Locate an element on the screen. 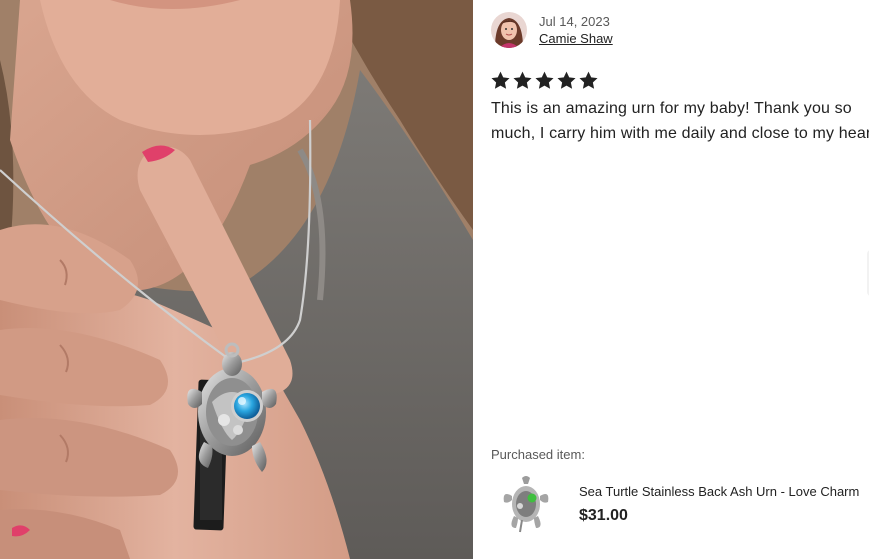 Image resolution: width=869 pixels, height=559 pixels. avatar is located at coordinates (509, 30).